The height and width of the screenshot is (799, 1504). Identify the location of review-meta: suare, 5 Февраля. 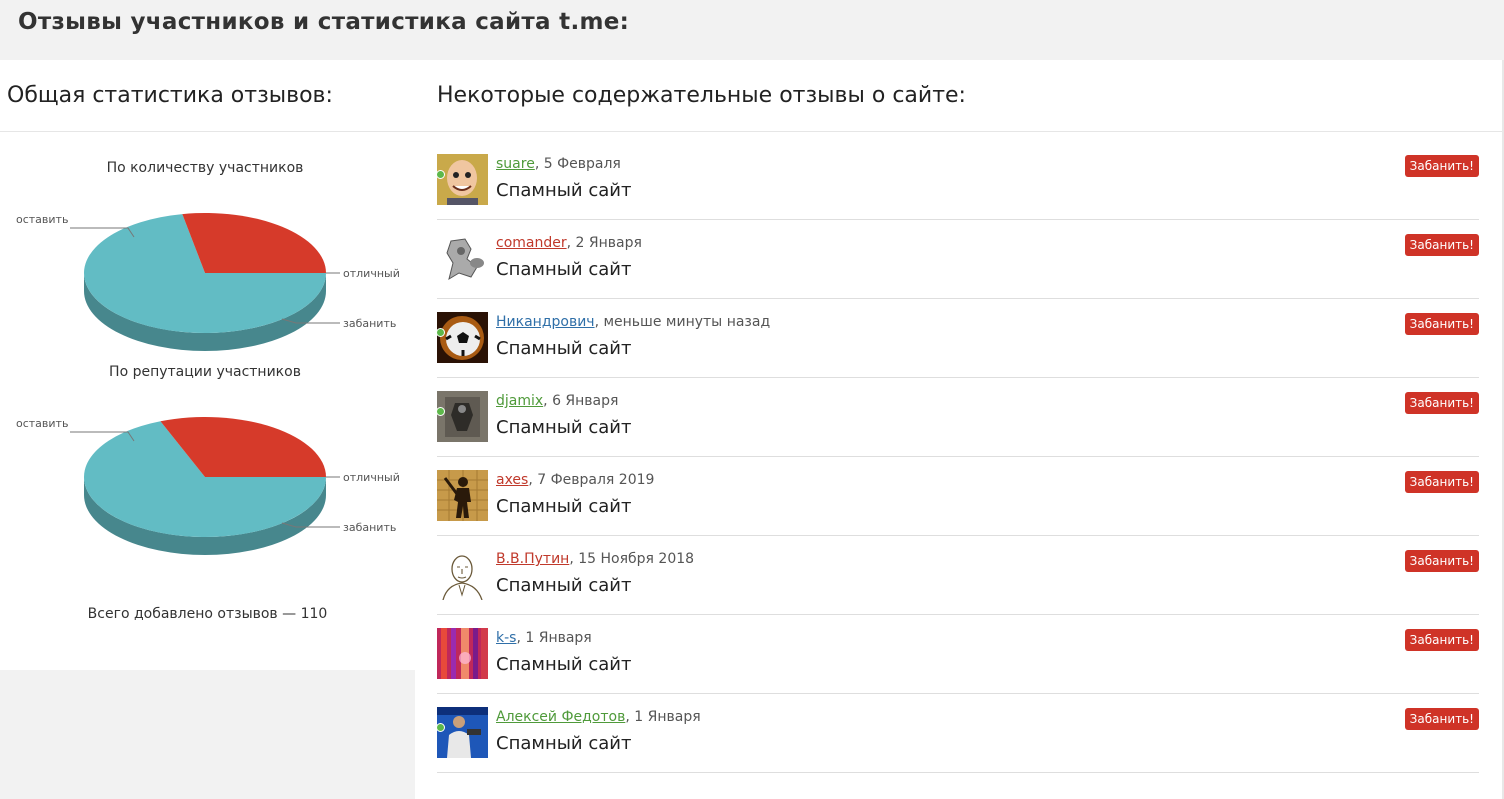
(558, 164).